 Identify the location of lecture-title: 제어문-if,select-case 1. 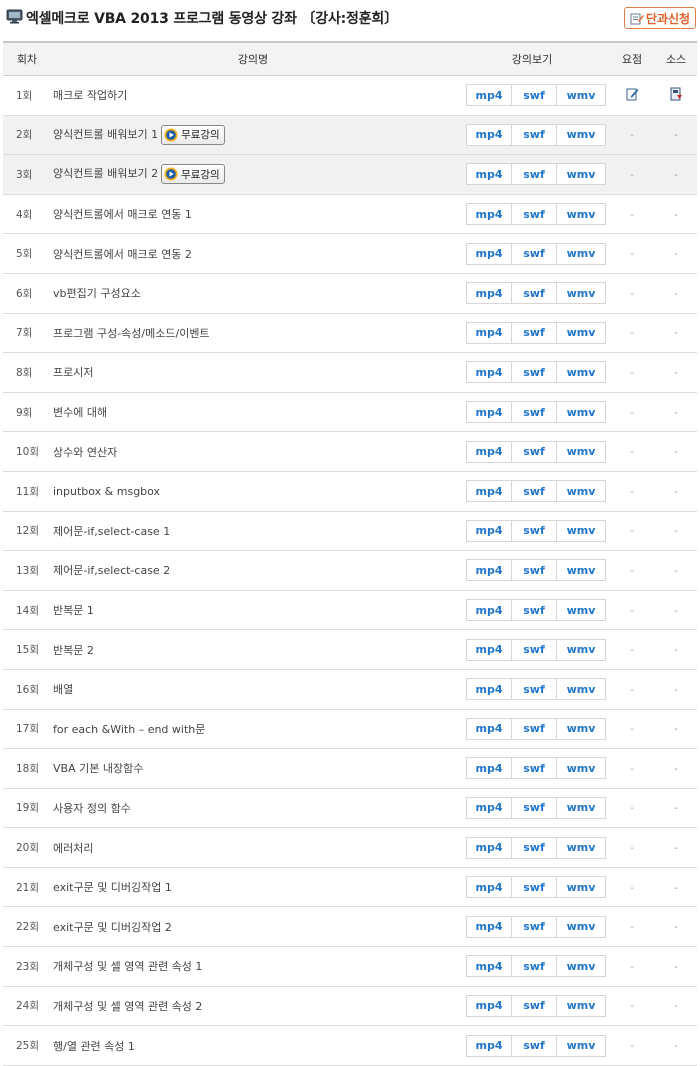
(111, 531).